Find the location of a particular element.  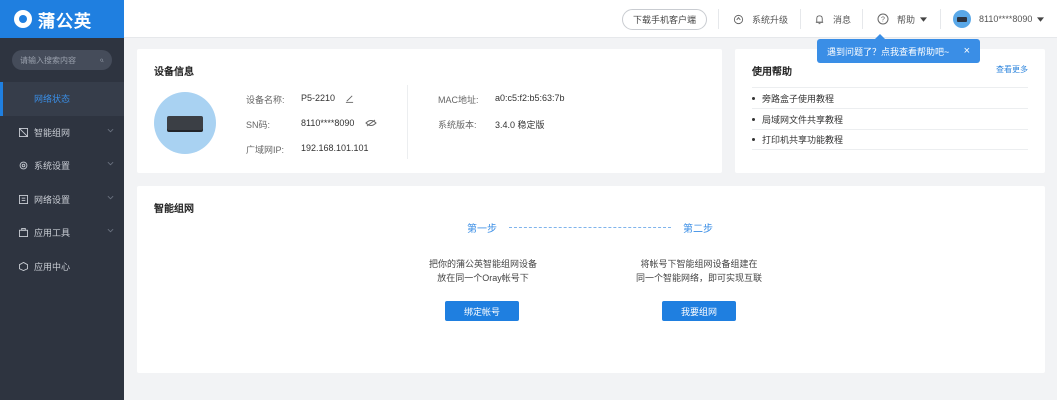

system-upgrade-label: 系统升级 is located at coordinates (770, 19).